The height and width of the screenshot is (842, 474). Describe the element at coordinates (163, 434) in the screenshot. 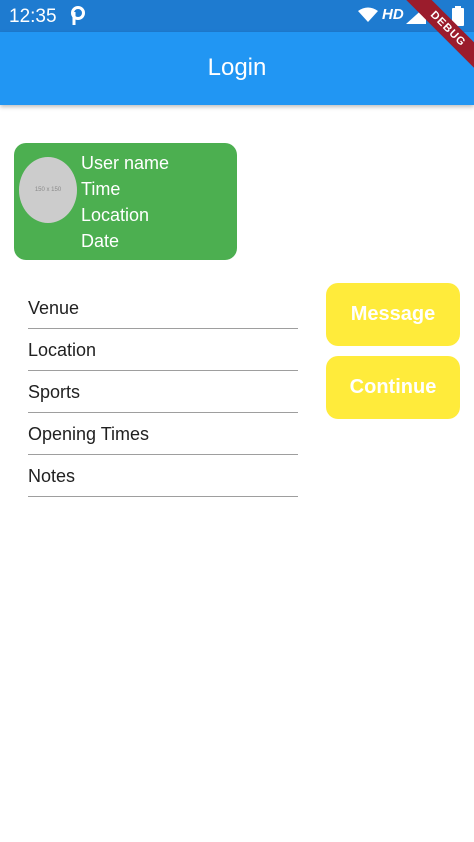

I see `list-item-opening-times: Opening Times` at that location.